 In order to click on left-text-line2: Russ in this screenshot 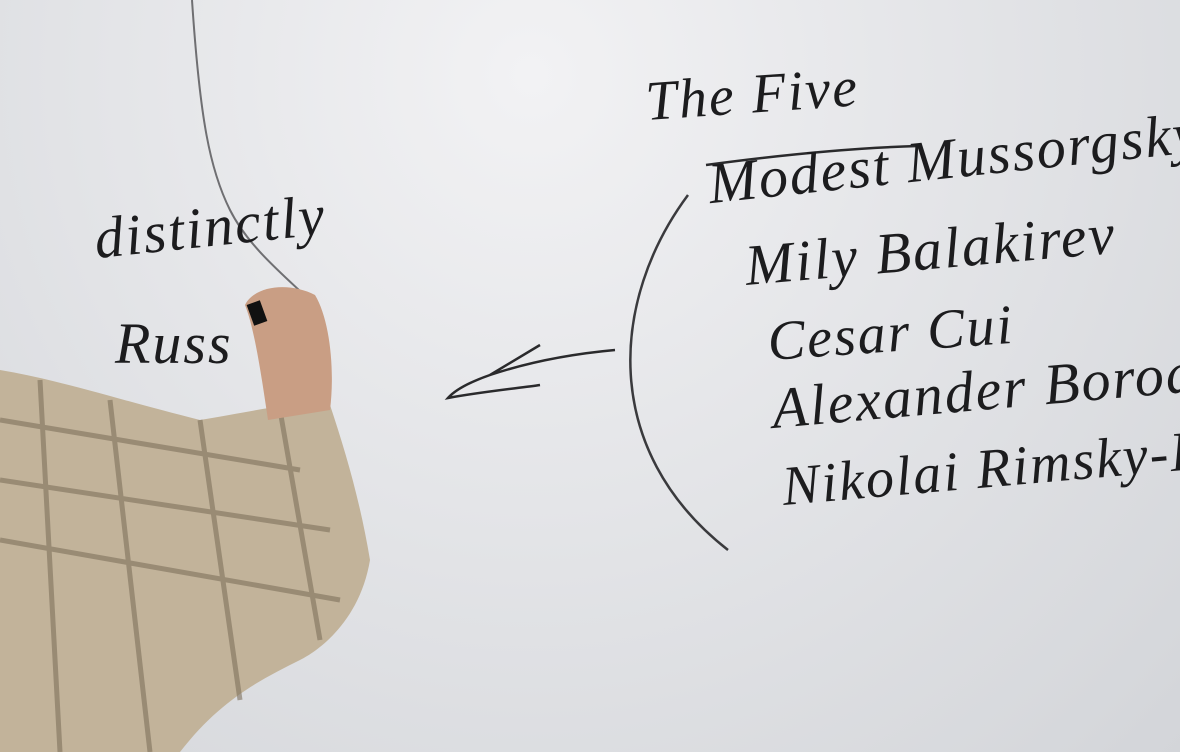, I will do `click(174, 343)`.